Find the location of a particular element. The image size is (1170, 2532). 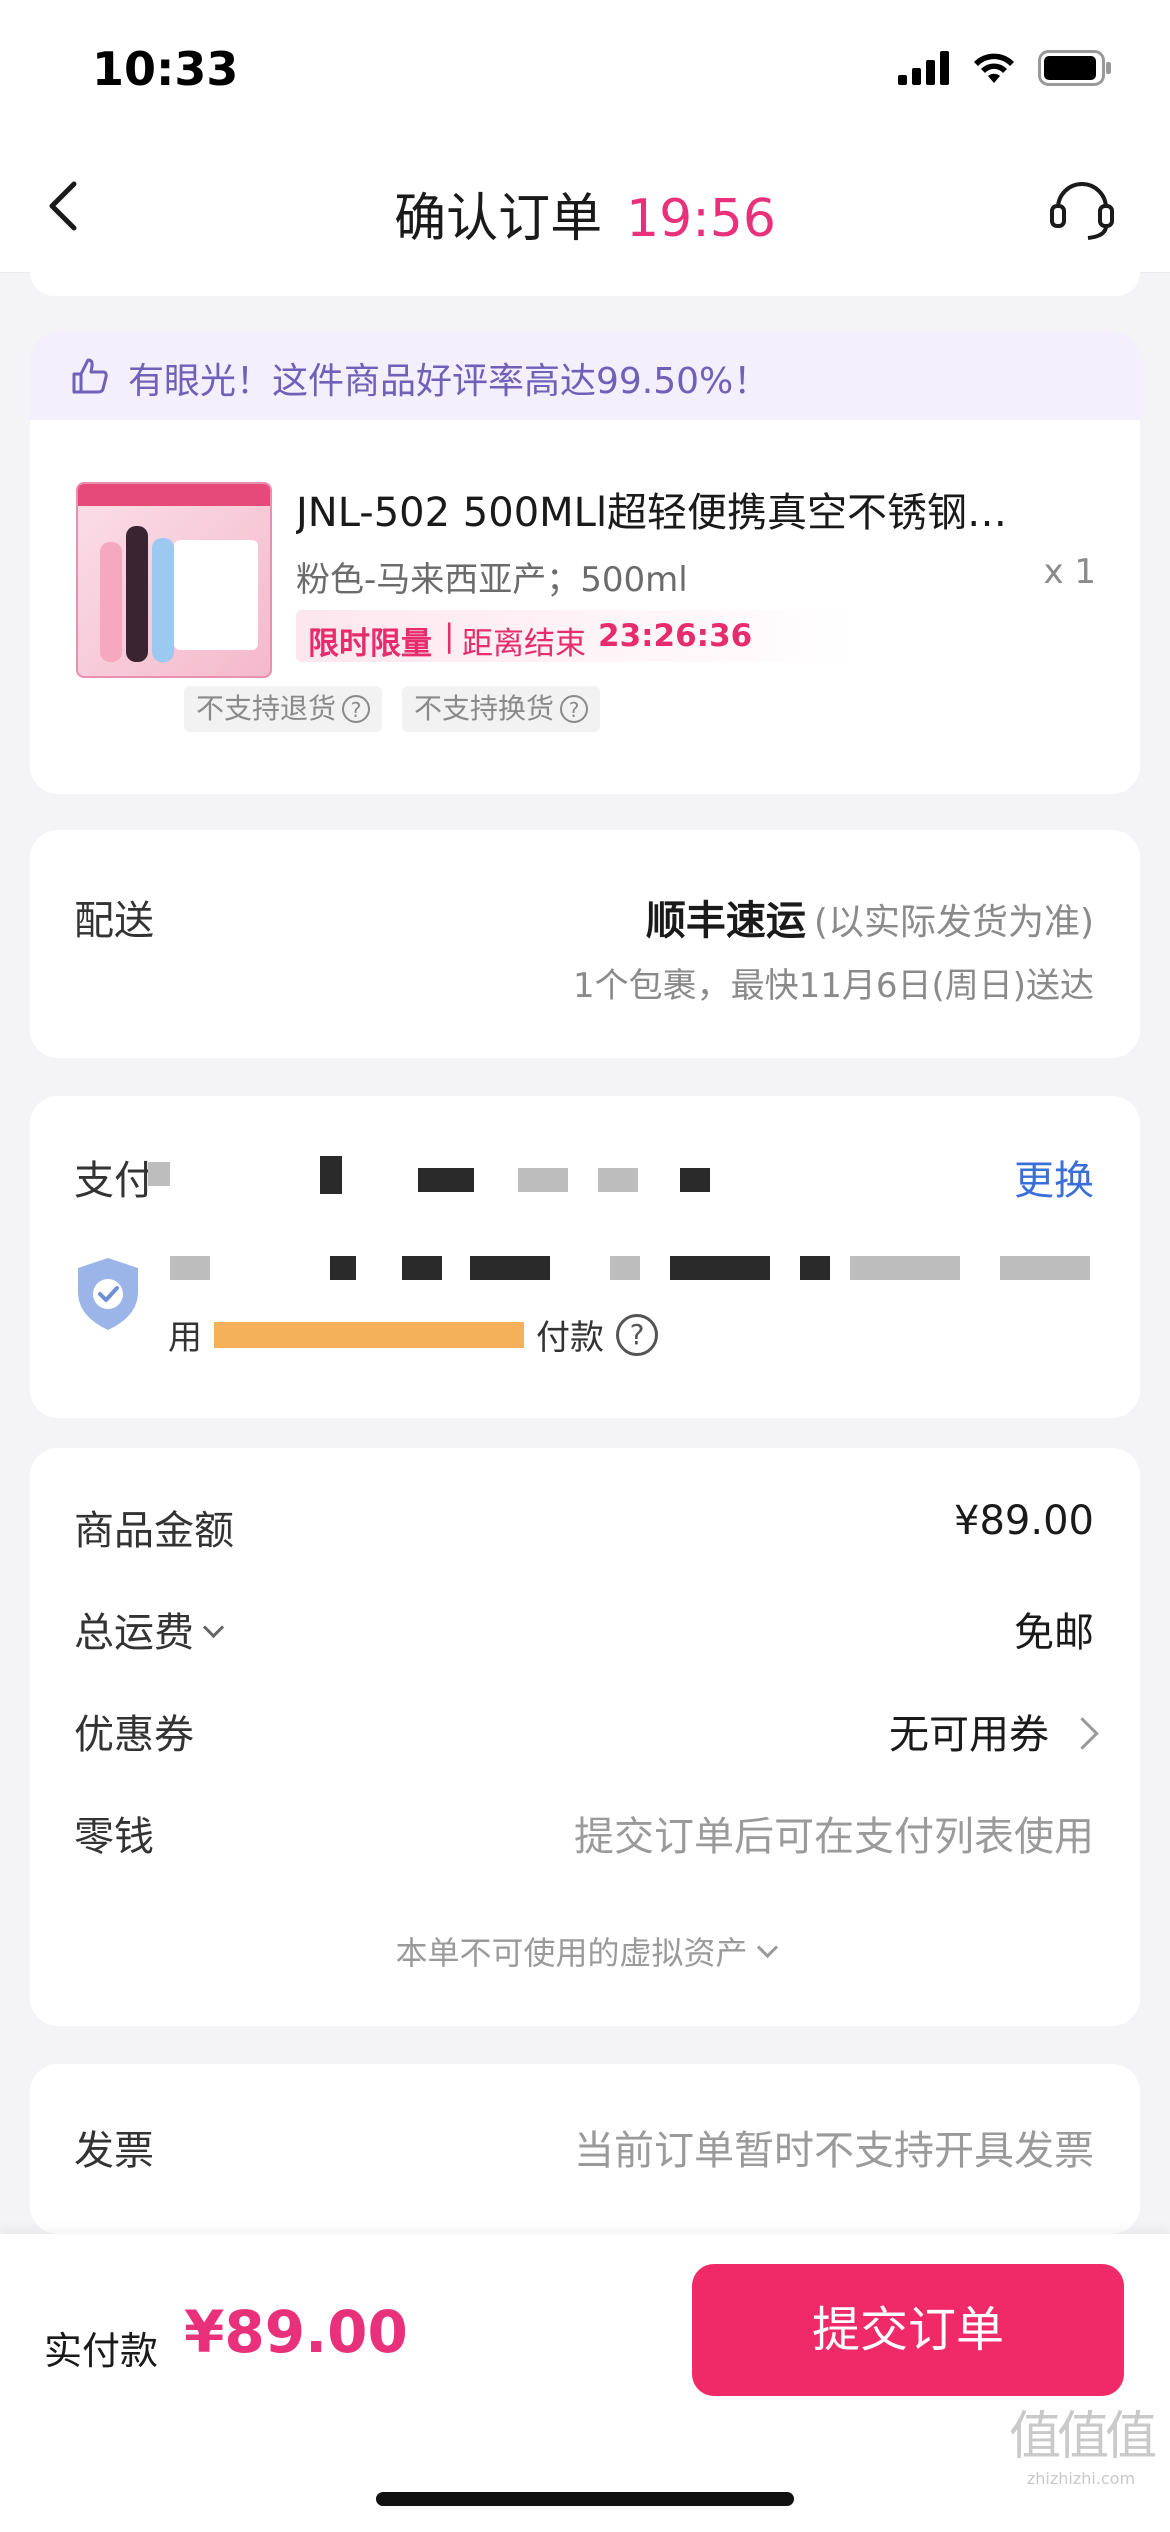

submit-order-button: 提交订单 is located at coordinates (908, 2330).